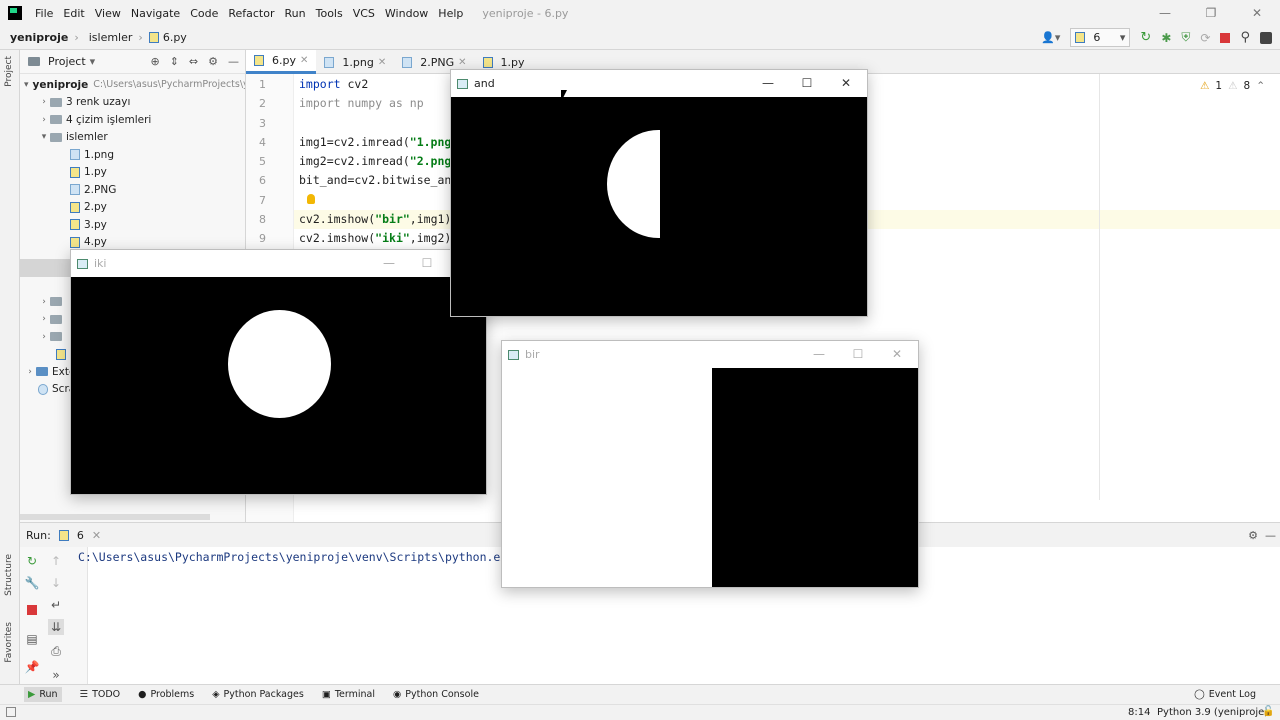 The width and height of the screenshot is (1280, 720). What do you see at coordinates (278, 372) in the screenshot?
I see `opencv-window-iki: iki — ☐` at bounding box center [278, 372].